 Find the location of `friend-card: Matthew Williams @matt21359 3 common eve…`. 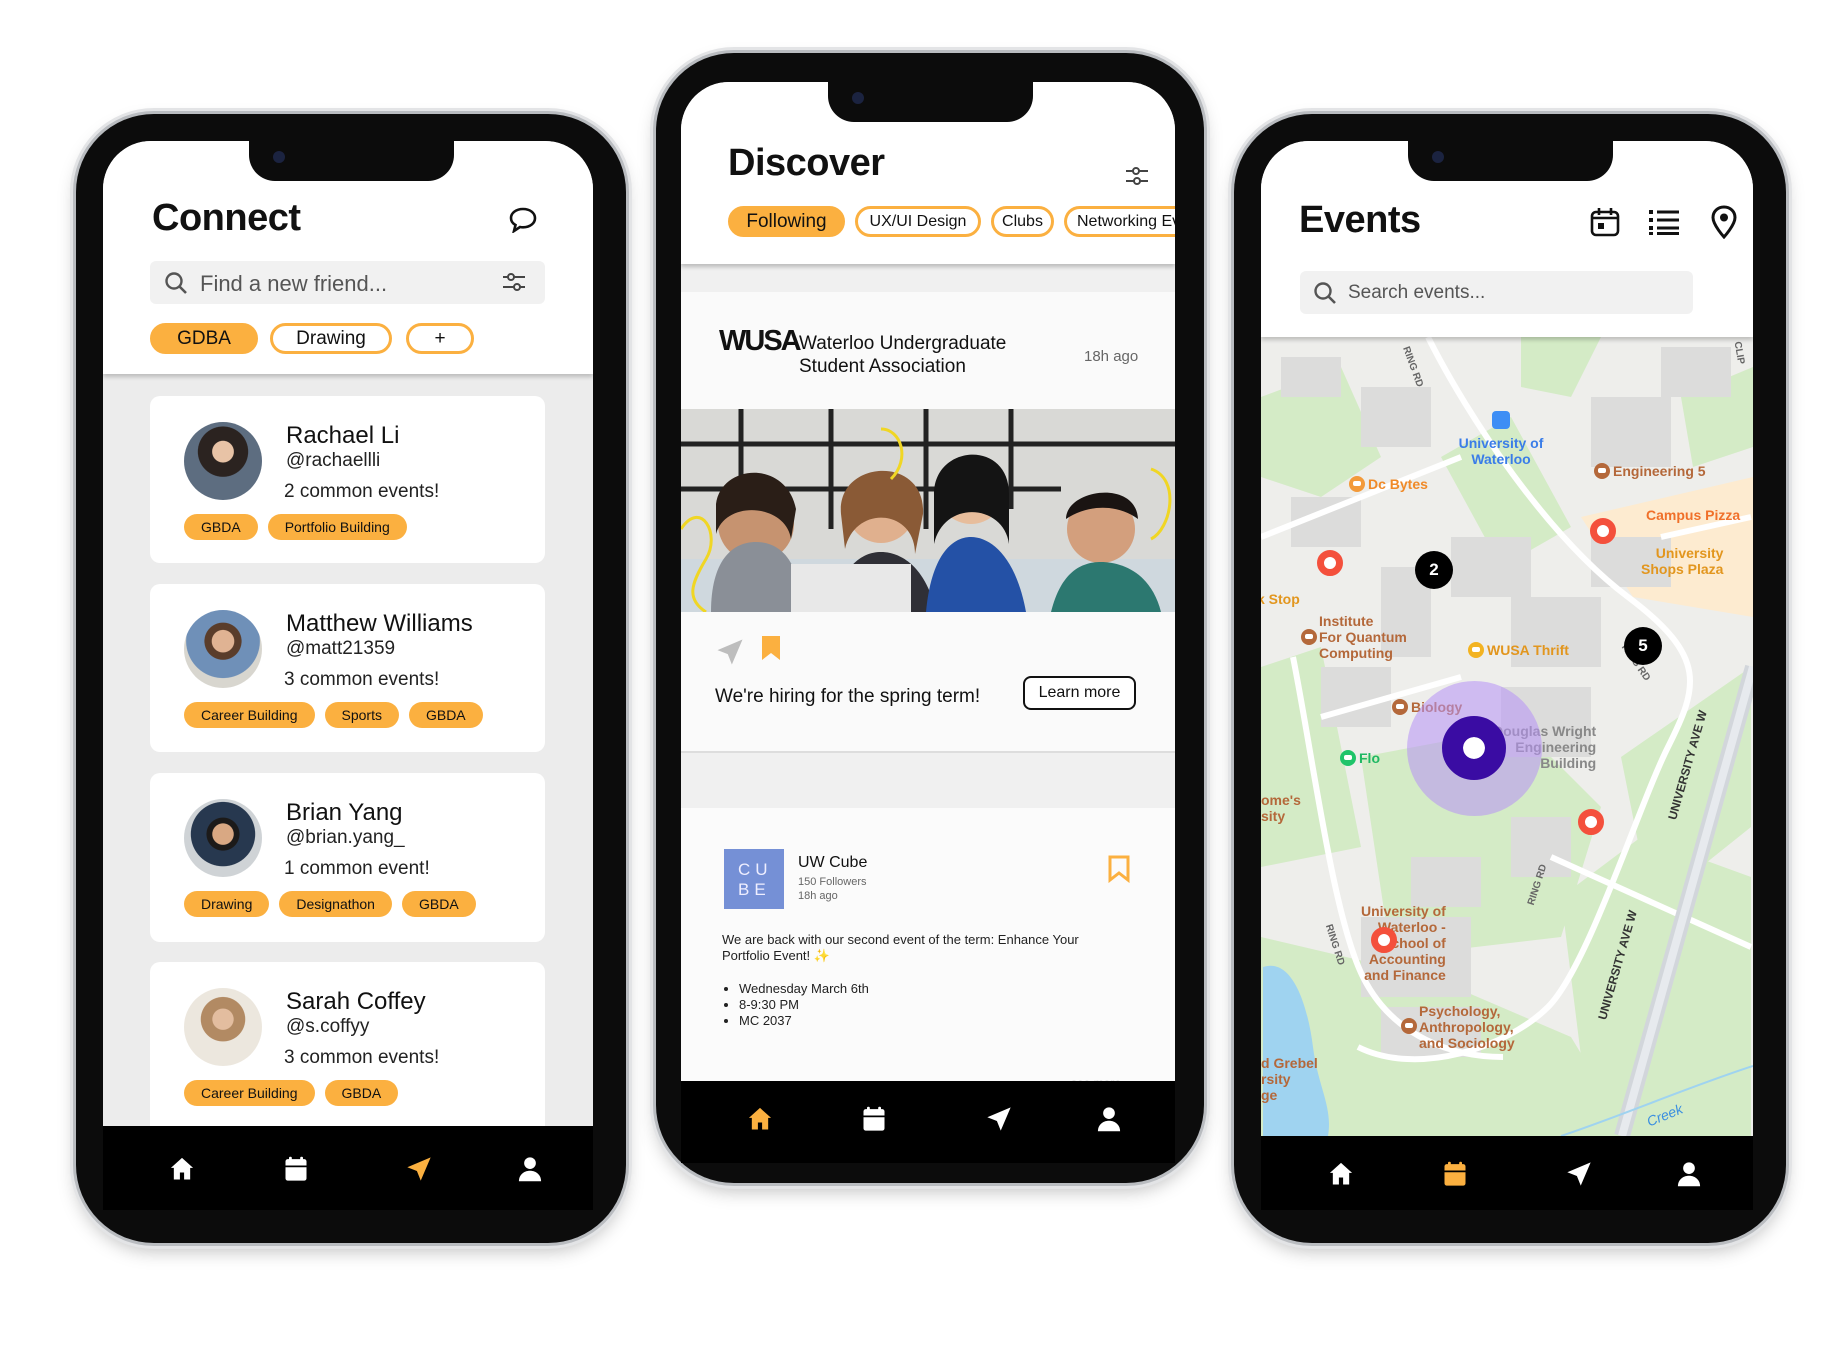

friend-card: Matthew Williams @matt21359 3 common eve… is located at coordinates (347, 668).